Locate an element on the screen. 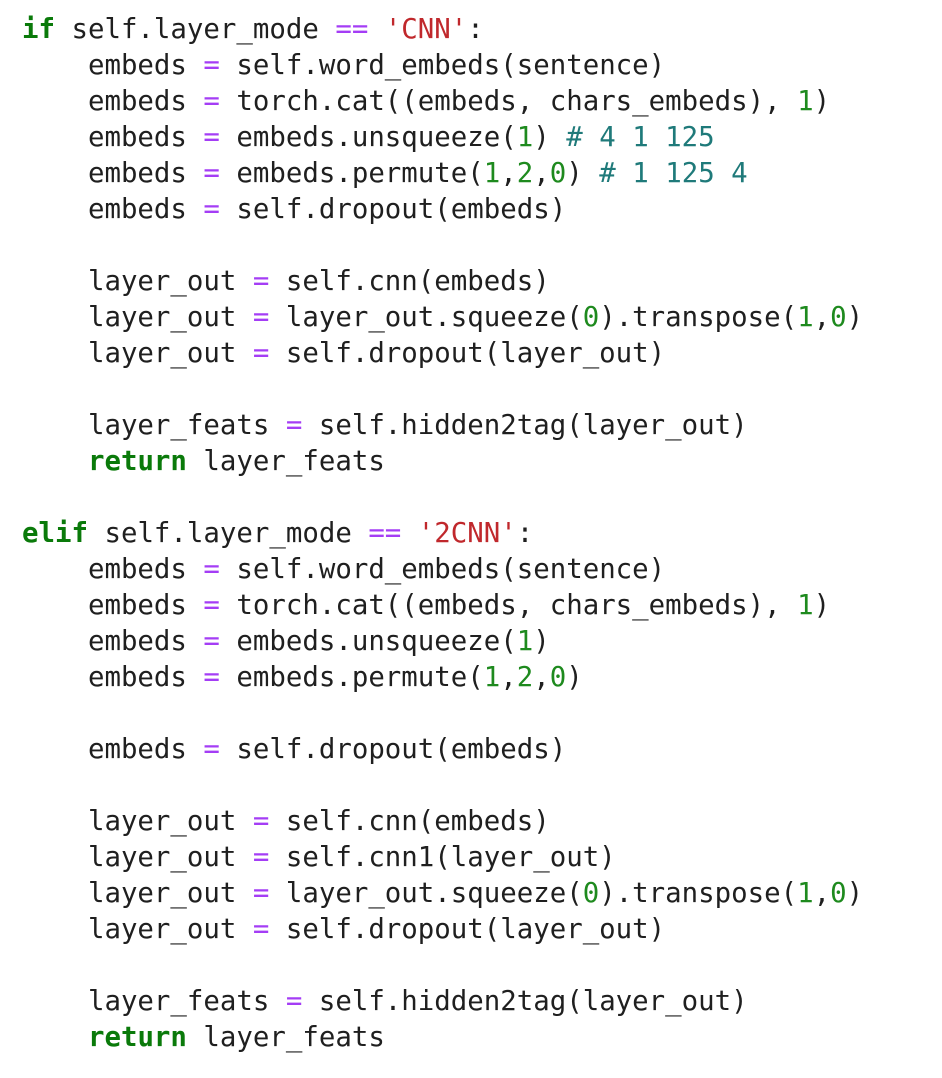  code-line: embeds = embeds.permute(1,2,0) # 1 125 4 is located at coordinates (477, 174).